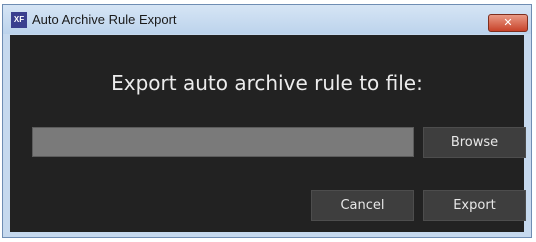  I want to click on close-icon: ✕, so click(508, 22).